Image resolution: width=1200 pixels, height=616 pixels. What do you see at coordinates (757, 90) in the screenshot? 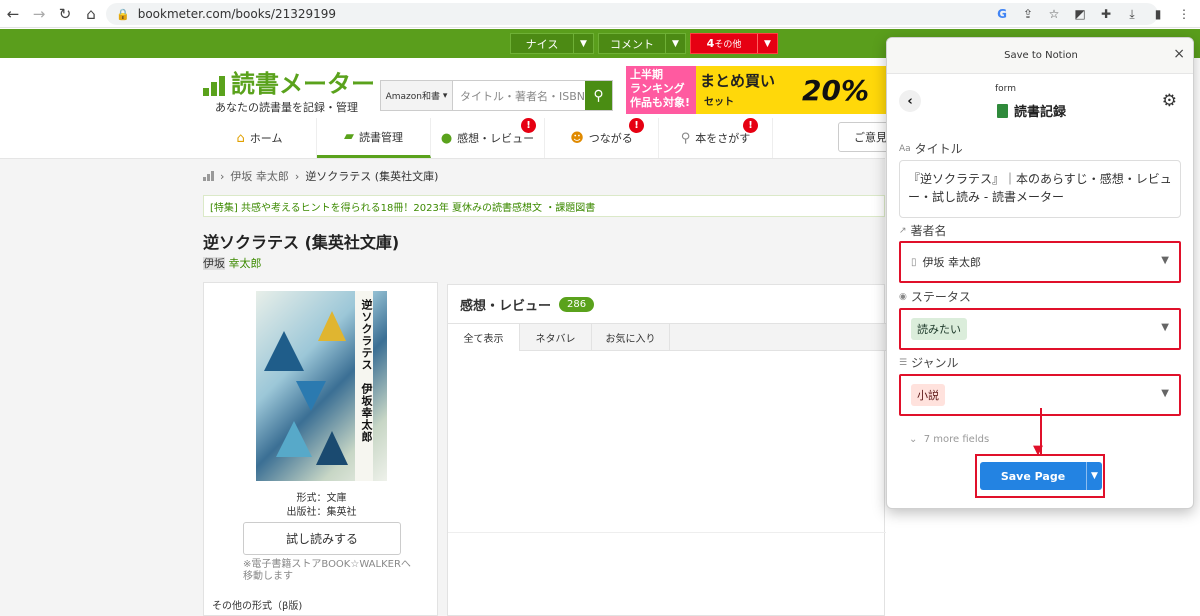
I see `promo-banner: 上半期 ランキング 作品も対象! まとめ買い セット 20%` at bounding box center [757, 90].